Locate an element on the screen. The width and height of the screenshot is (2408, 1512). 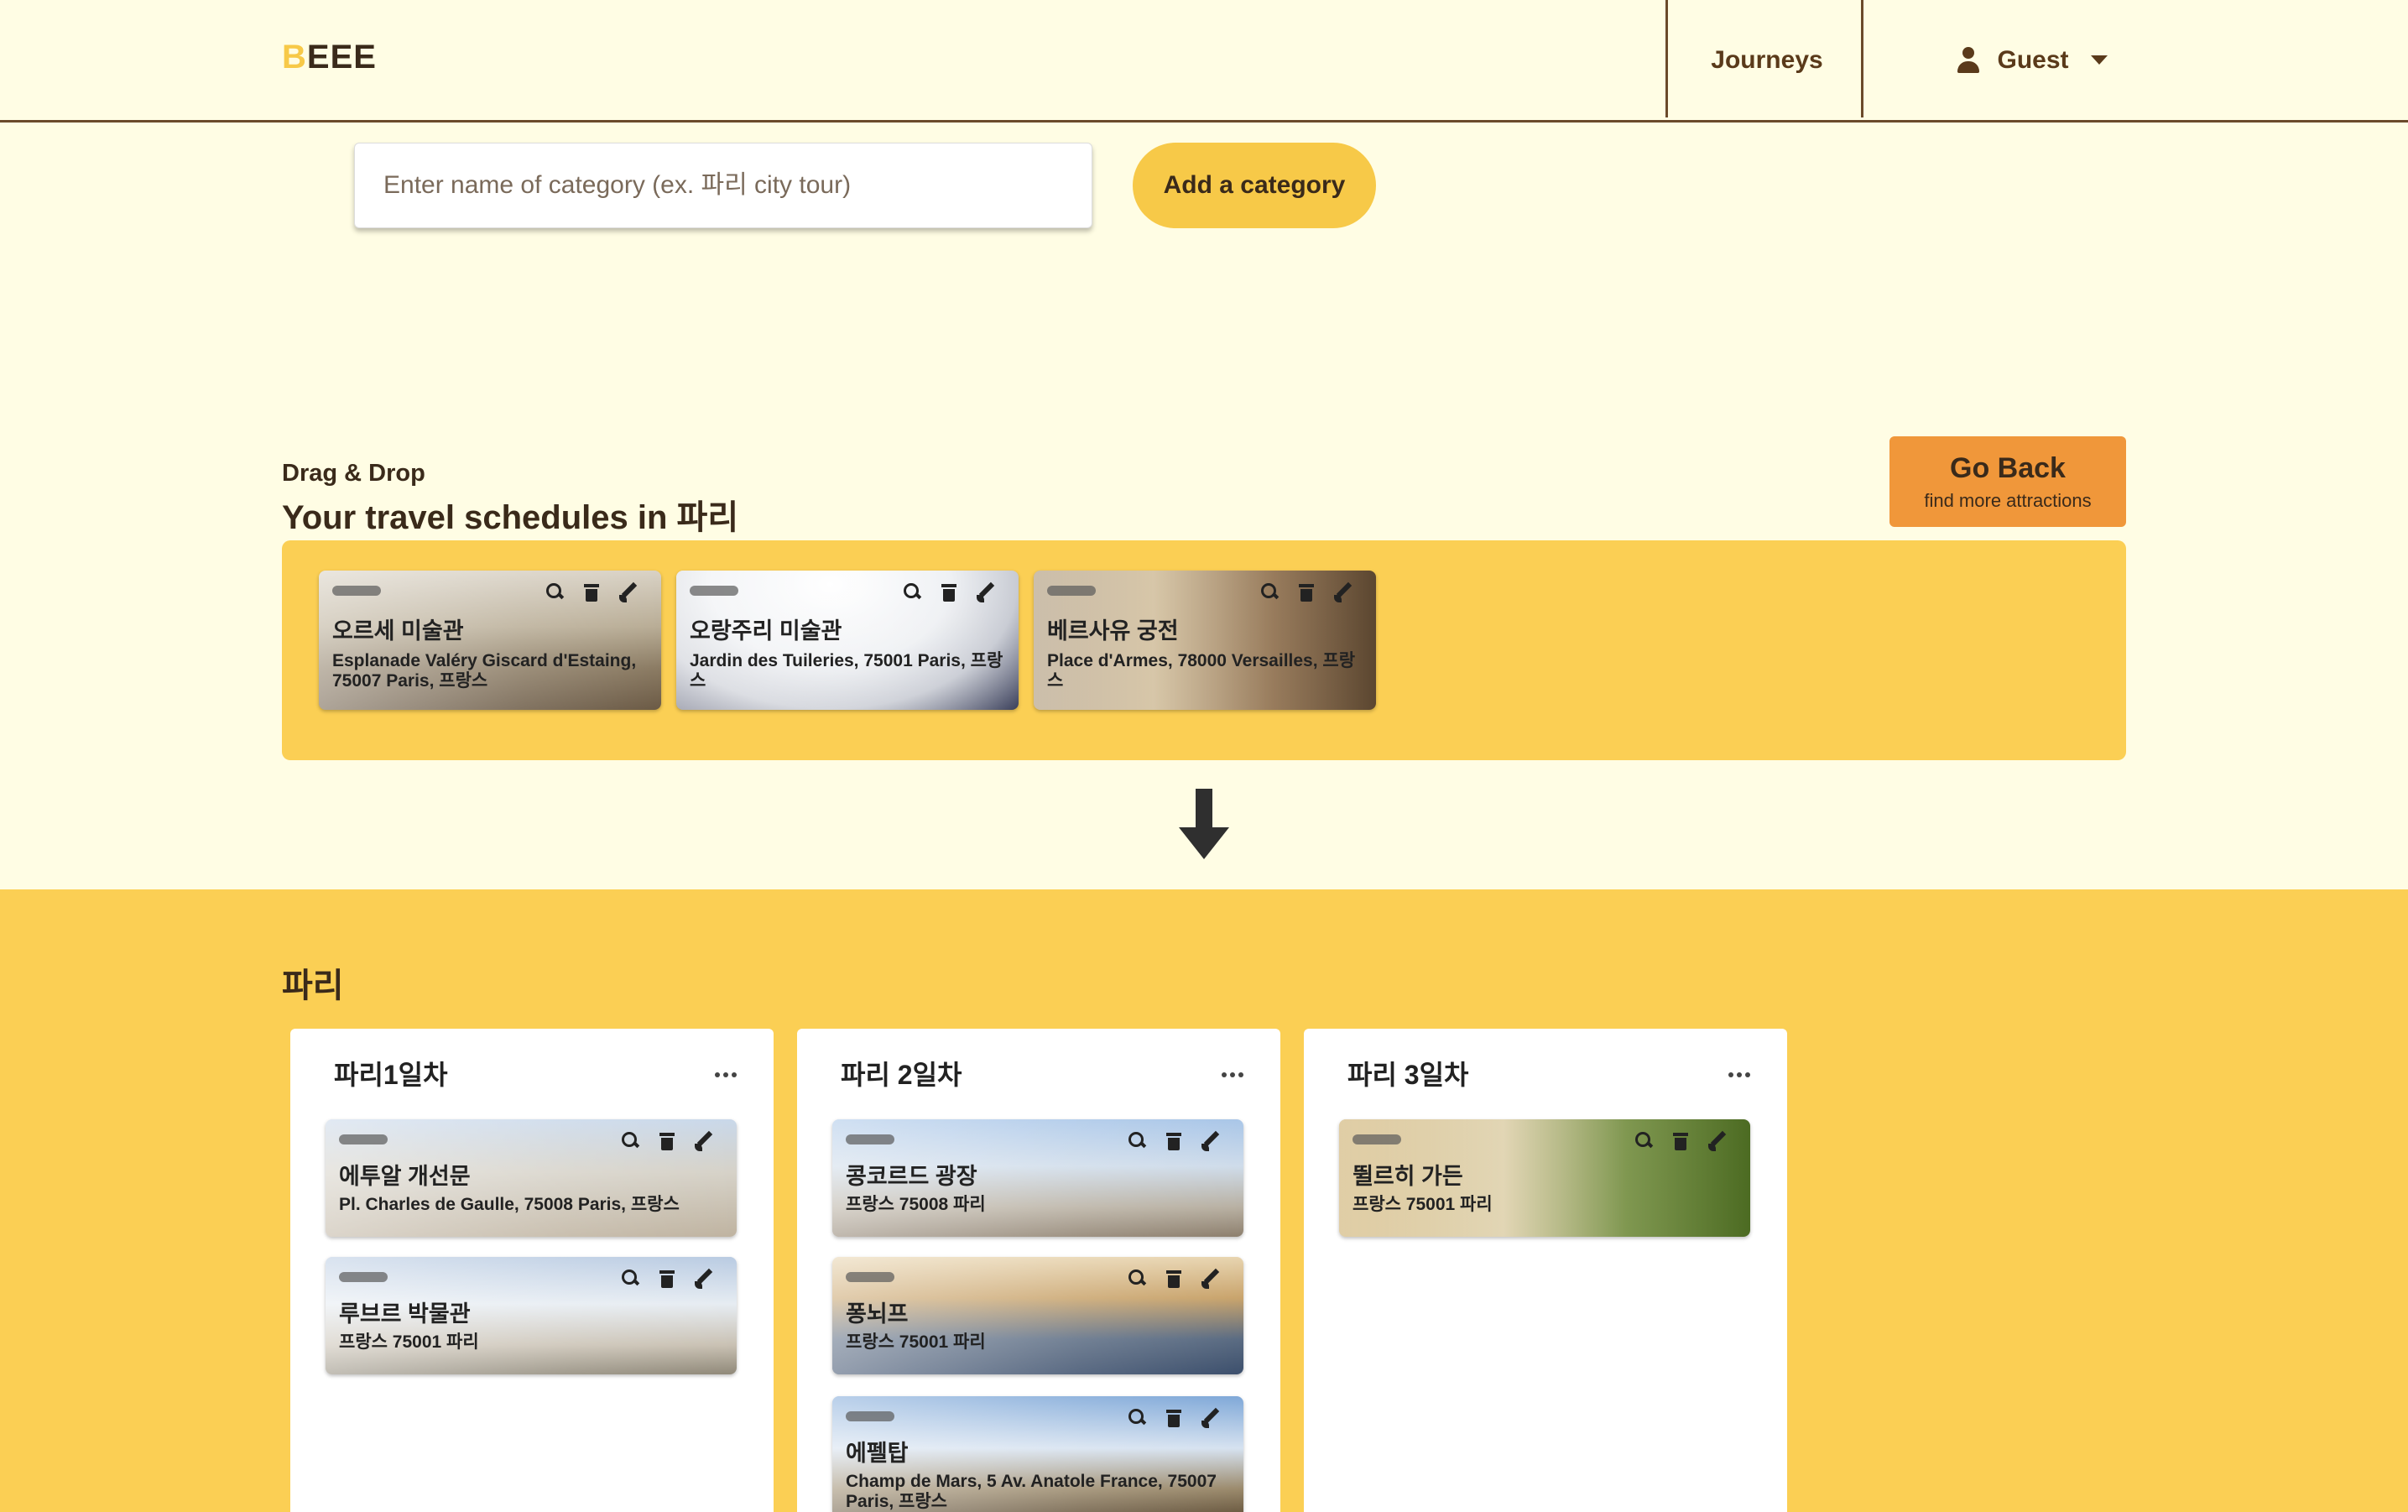
nav-journeys-label: Journeys is located at coordinates (1767, 59).